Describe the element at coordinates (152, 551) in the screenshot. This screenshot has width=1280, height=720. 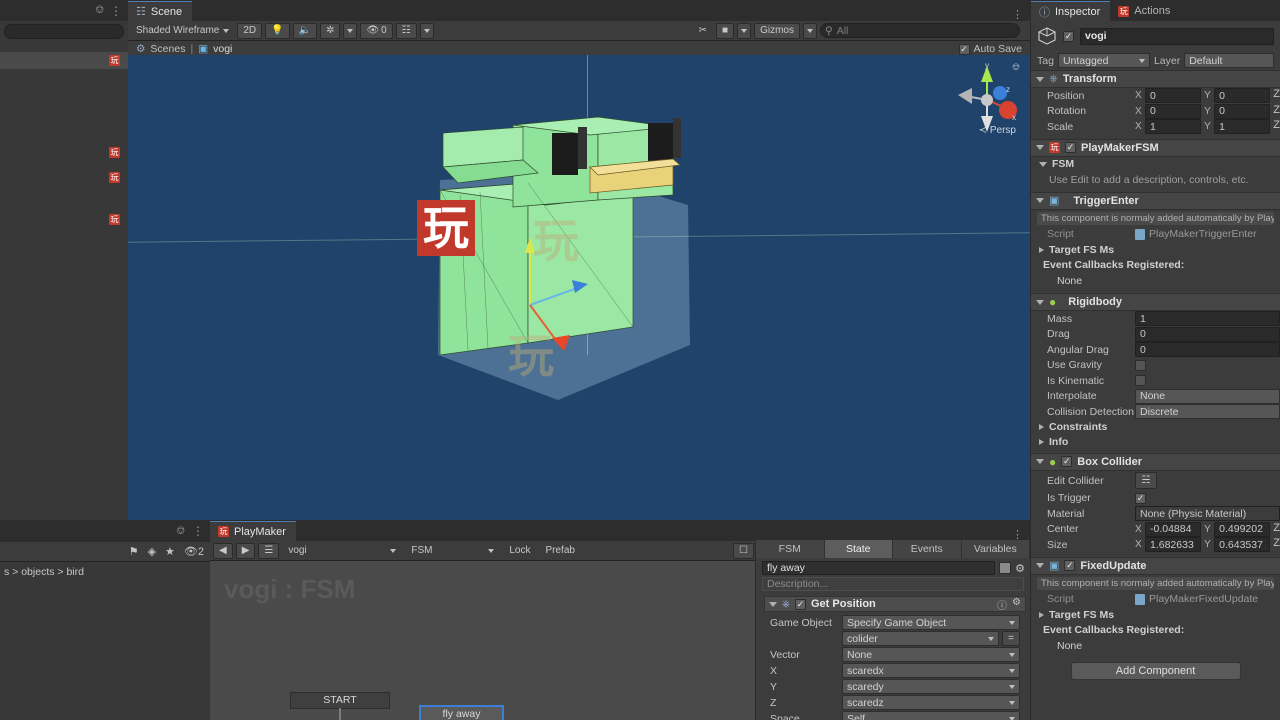
I see `packages-icon: ◈` at that location.